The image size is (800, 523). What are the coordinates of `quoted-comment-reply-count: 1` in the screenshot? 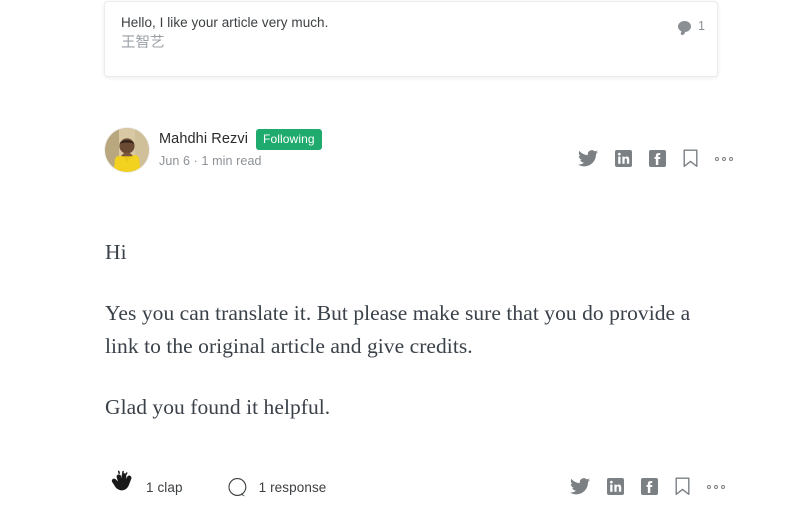 It's located at (691, 26).